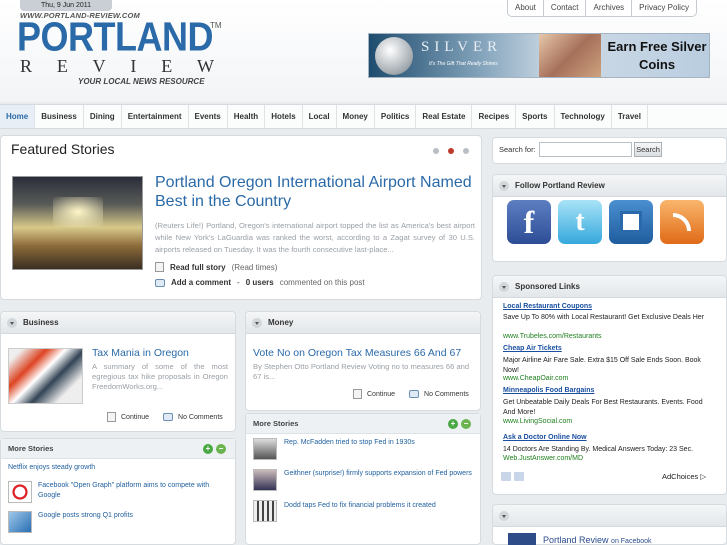 This screenshot has width=727, height=545. Describe the element at coordinates (519, 476) in the screenshot. I see `arrow-right-icon` at that location.